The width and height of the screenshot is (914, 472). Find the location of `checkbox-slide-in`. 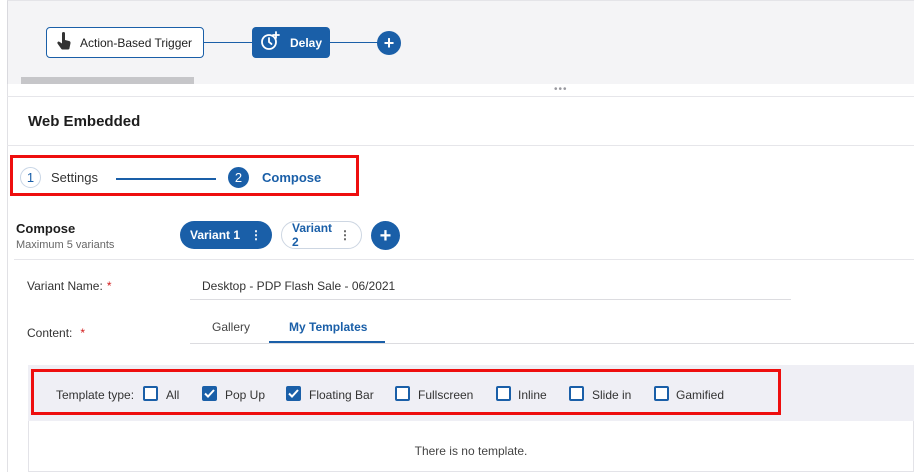

checkbox-slide-in is located at coordinates (576, 393).